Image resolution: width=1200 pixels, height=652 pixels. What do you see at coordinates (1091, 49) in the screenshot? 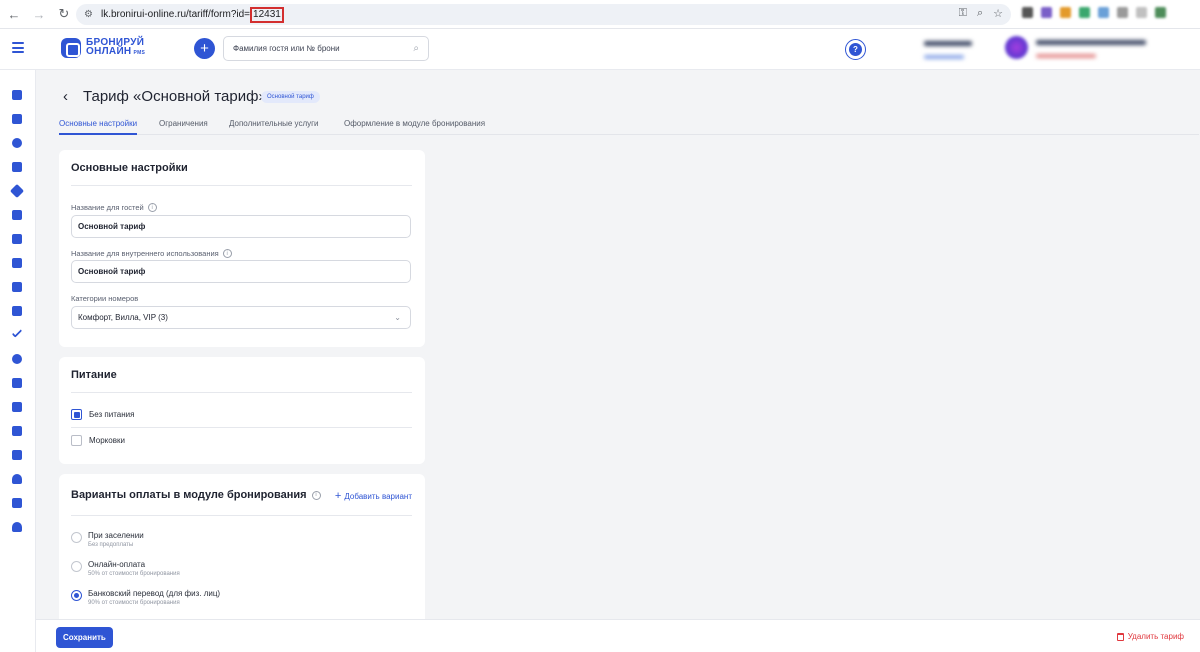
I see `user-info-blurred` at bounding box center [1091, 49].